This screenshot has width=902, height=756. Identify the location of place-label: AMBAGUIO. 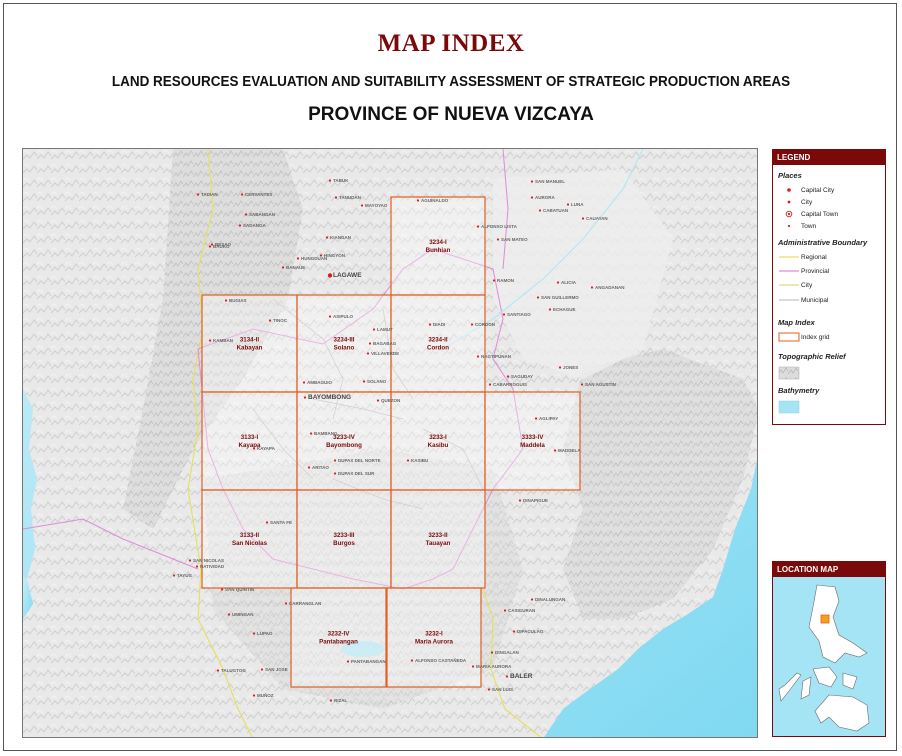
(319, 382).